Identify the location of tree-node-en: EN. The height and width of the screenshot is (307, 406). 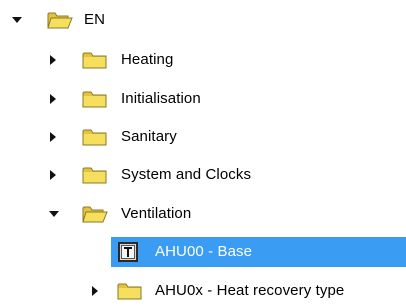
(203, 20).